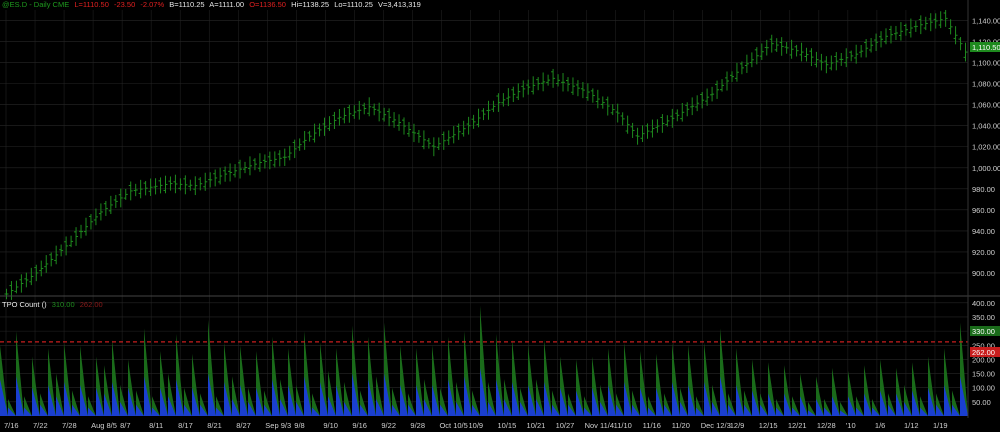  What do you see at coordinates (986, 147) in the screenshot?
I see `price-tick-label: 1,020.00` at bounding box center [986, 147].